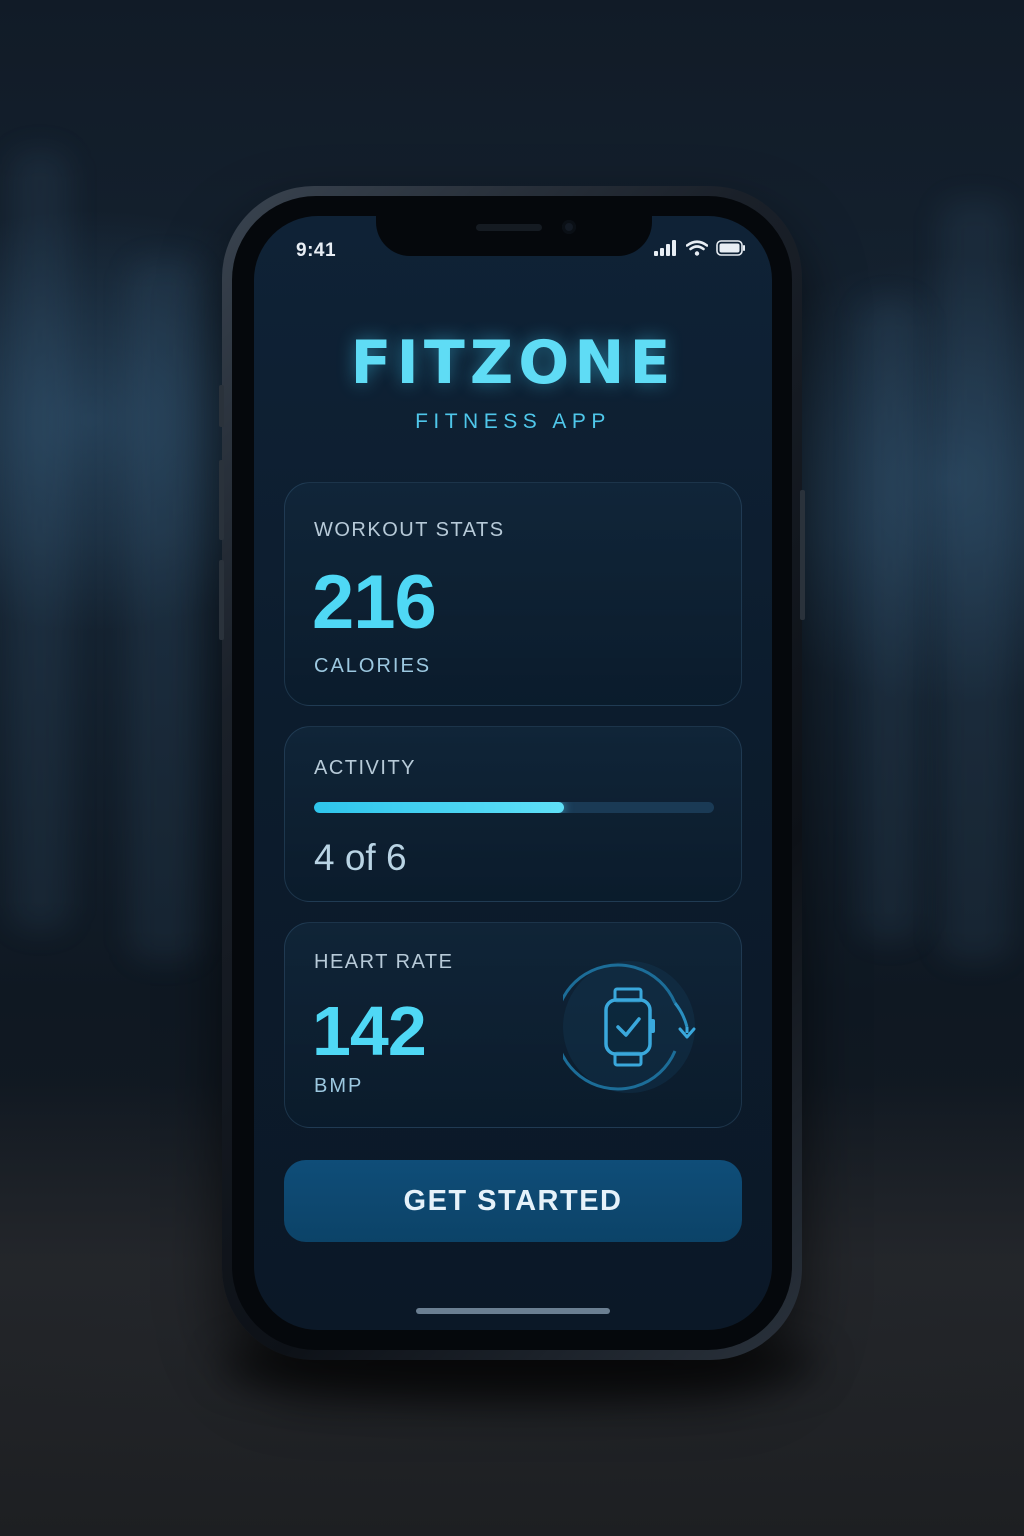 The image size is (1024, 1536). Describe the element at coordinates (569, 227) in the screenshot. I see `front-camera` at that location.